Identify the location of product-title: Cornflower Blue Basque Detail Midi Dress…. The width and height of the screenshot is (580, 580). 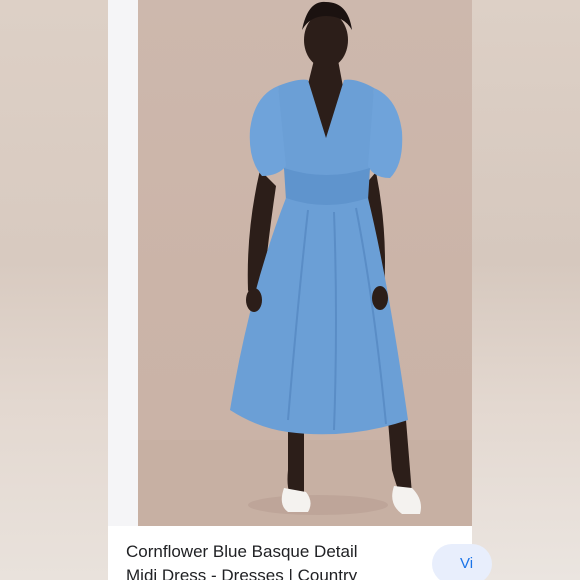
(276, 560).